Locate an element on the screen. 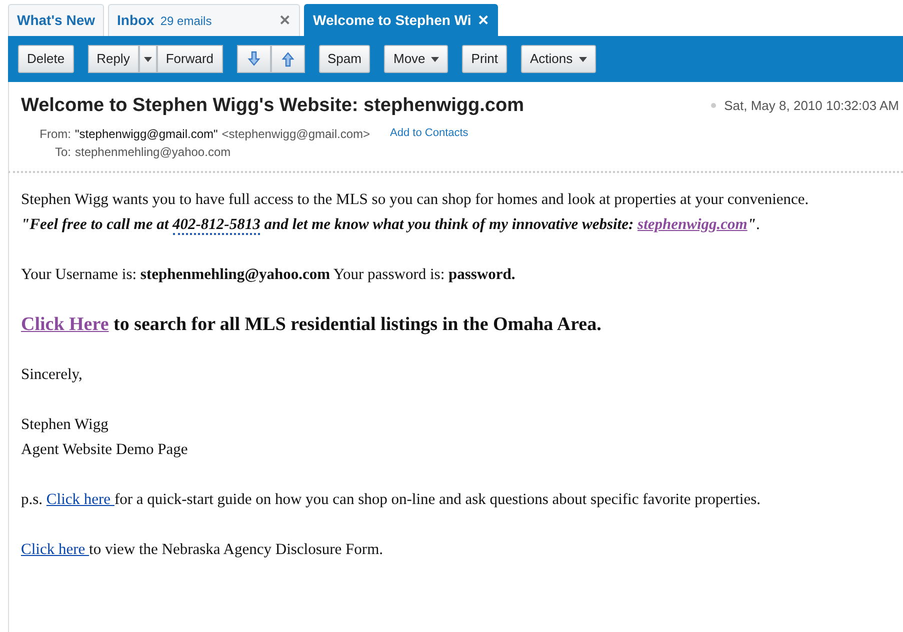 The image size is (903, 632). toolbar-button: Delete is located at coordinates (46, 59).